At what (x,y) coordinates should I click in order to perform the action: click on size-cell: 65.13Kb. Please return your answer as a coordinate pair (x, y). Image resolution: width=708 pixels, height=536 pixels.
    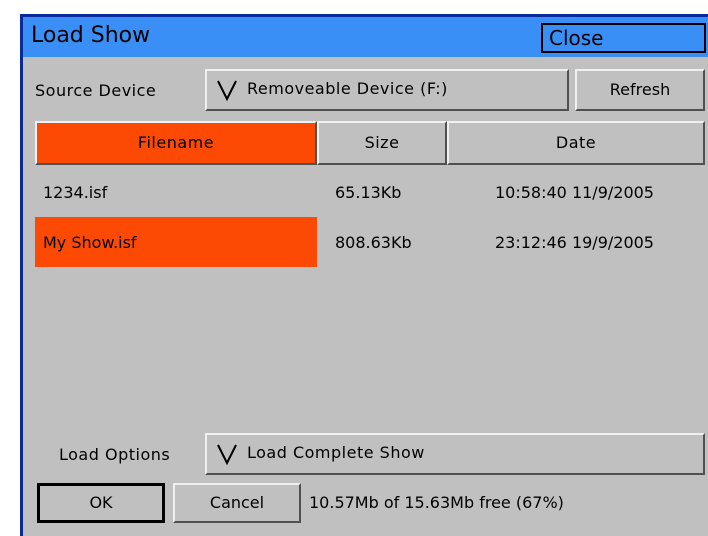
    Looking at the image, I should click on (368, 192).